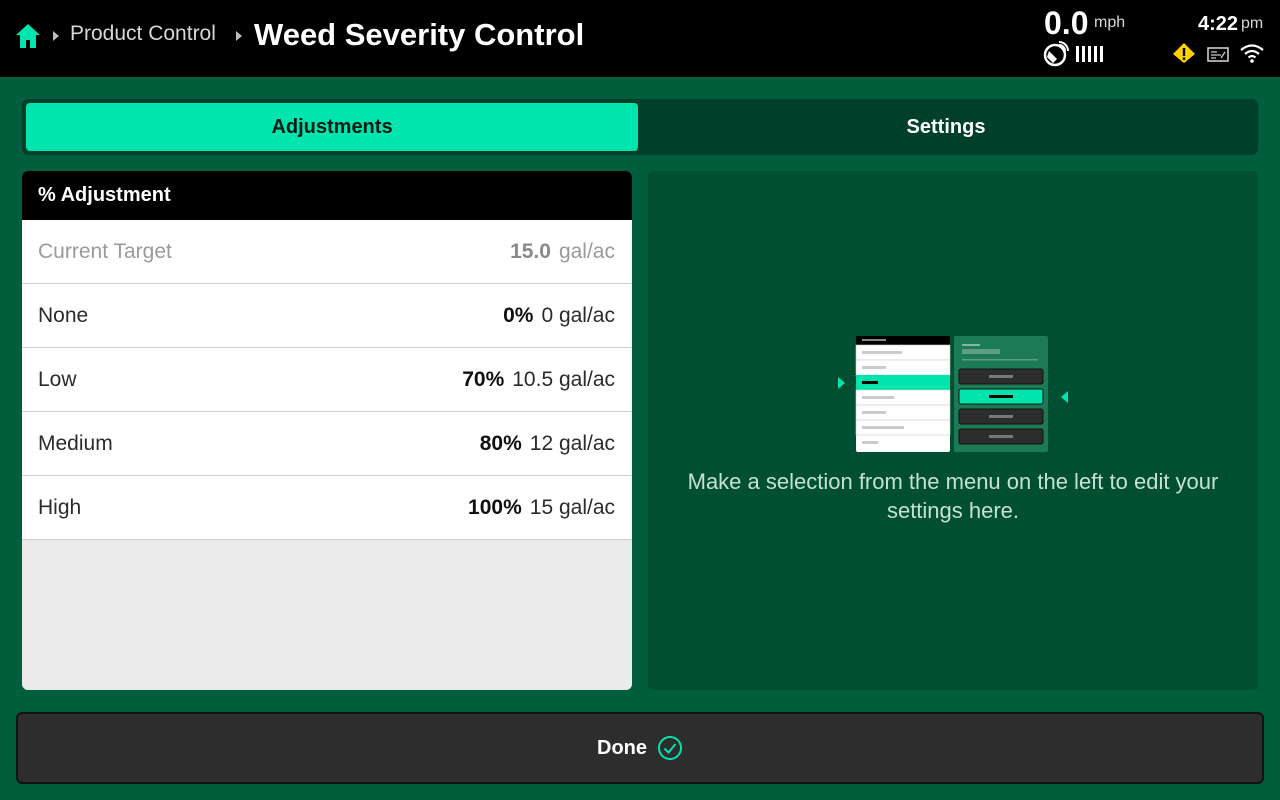 The height and width of the screenshot is (800, 1280). What do you see at coordinates (622, 747) in the screenshot?
I see `done-label: Done` at bounding box center [622, 747].